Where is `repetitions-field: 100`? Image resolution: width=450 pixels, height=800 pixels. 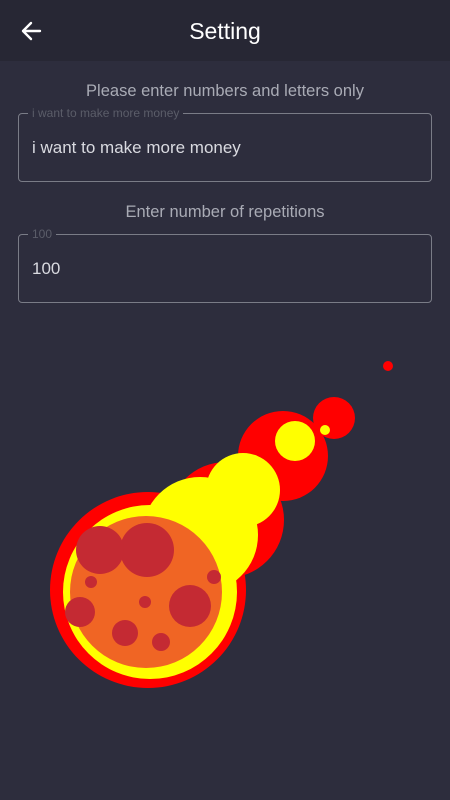 repetitions-field: 100 is located at coordinates (225, 265).